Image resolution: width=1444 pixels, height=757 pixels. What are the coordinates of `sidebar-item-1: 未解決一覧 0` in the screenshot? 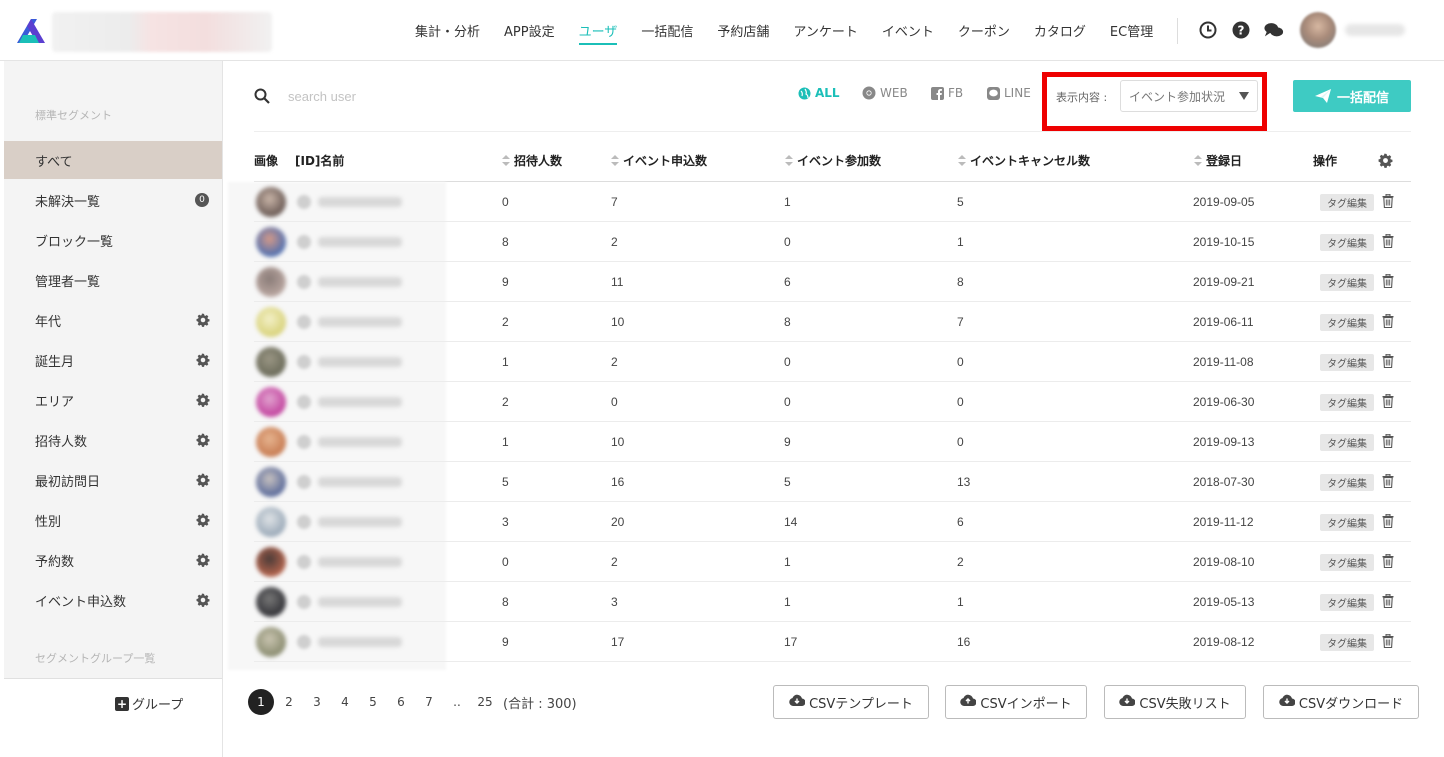 It's located at (113, 200).